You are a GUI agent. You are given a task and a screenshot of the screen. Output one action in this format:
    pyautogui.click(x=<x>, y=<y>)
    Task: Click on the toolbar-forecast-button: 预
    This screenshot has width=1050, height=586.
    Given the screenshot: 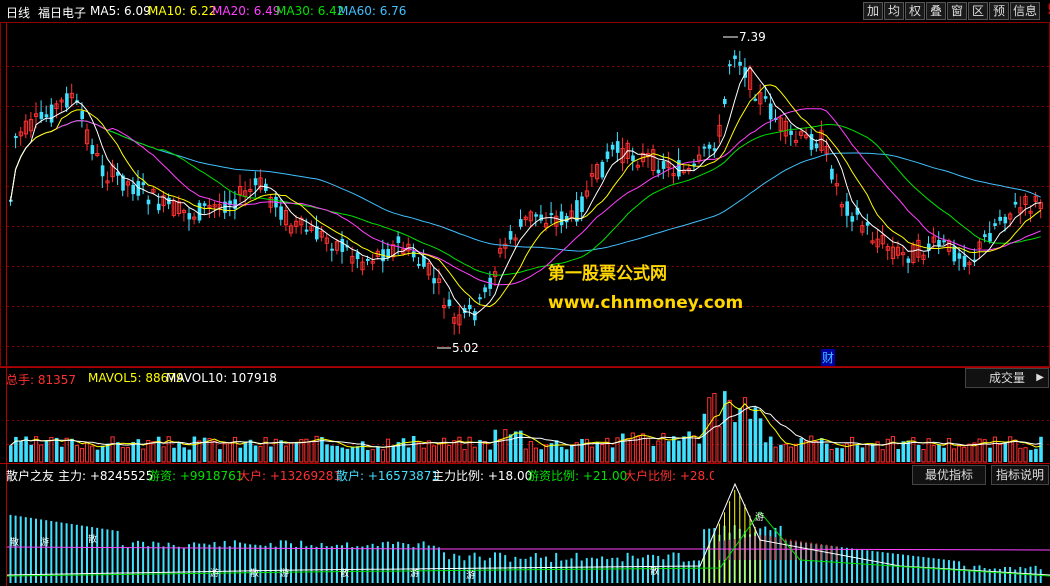 What is the action you would take?
    pyautogui.click(x=999, y=11)
    